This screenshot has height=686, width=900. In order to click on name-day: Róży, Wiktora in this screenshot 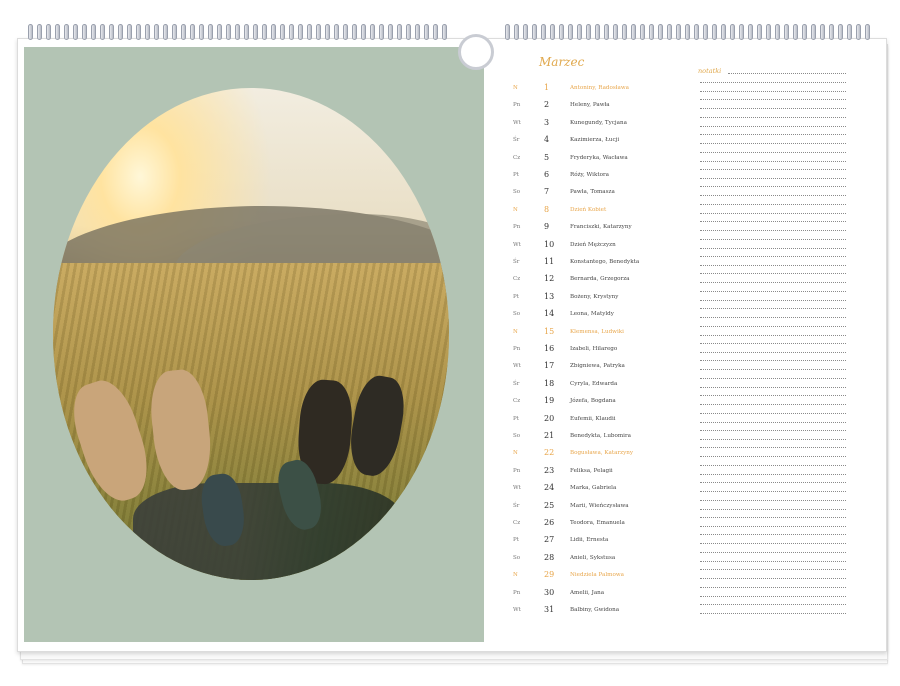, I will do `click(589, 175)`.